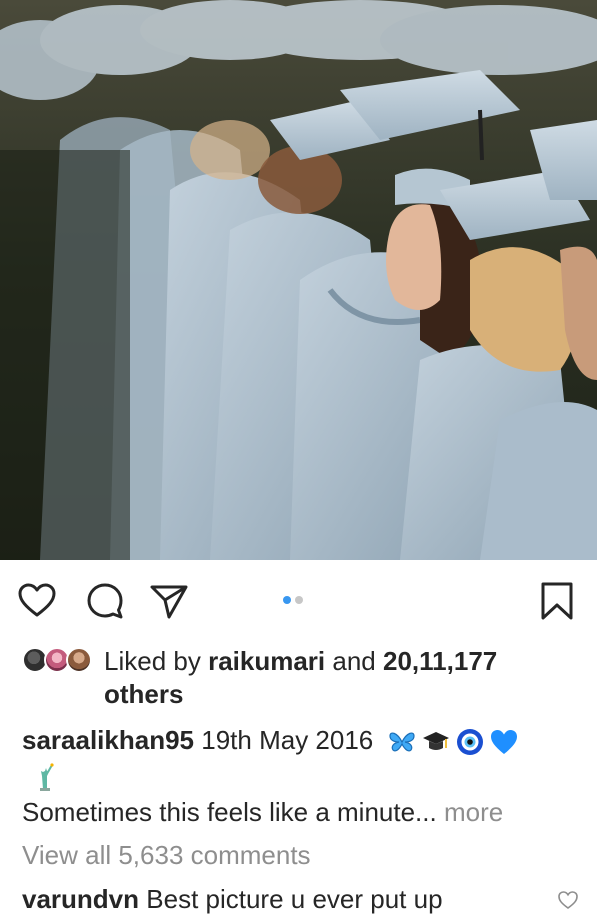  I want to click on bookmark-icon, so click(557, 601).